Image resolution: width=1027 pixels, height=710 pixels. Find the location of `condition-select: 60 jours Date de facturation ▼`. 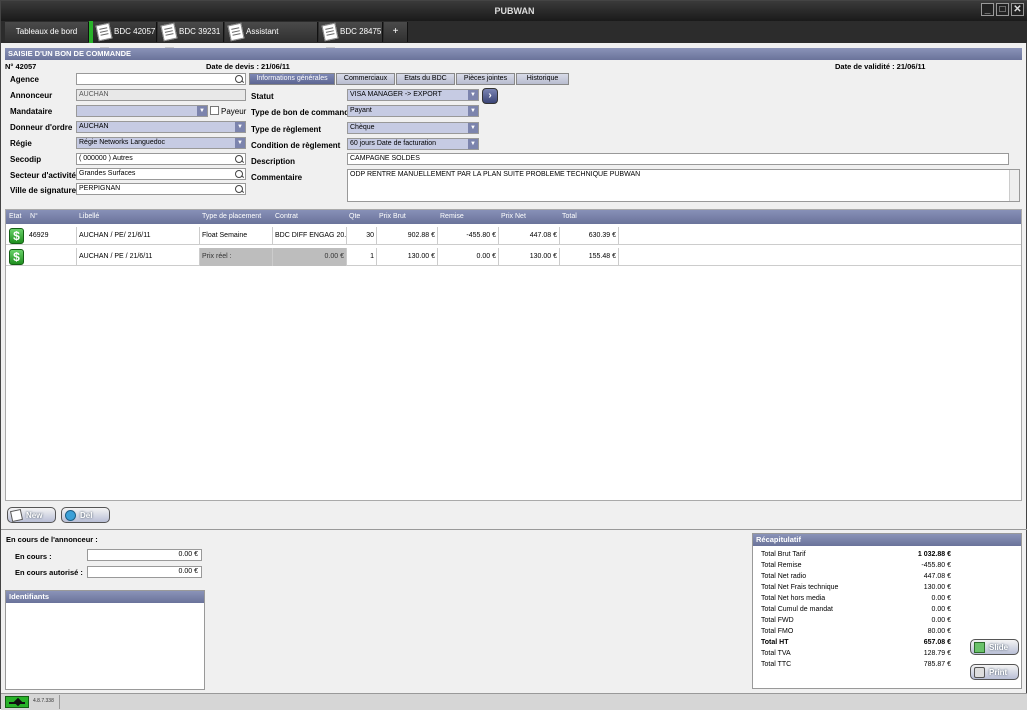

condition-select: 60 jours Date de facturation ▼ is located at coordinates (413, 144).